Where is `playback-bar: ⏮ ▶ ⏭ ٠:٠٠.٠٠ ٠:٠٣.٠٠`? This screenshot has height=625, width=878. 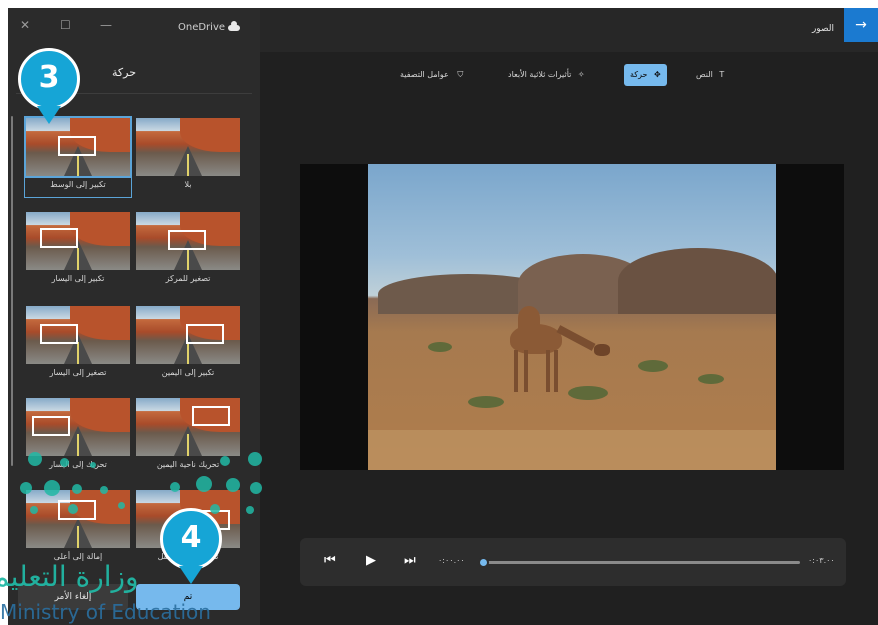 playback-bar: ⏮ ▶ ⏭ ٠:٠٠.٠٠ ٠:٠٣.٠٠ is located at coordinates (573, 562).